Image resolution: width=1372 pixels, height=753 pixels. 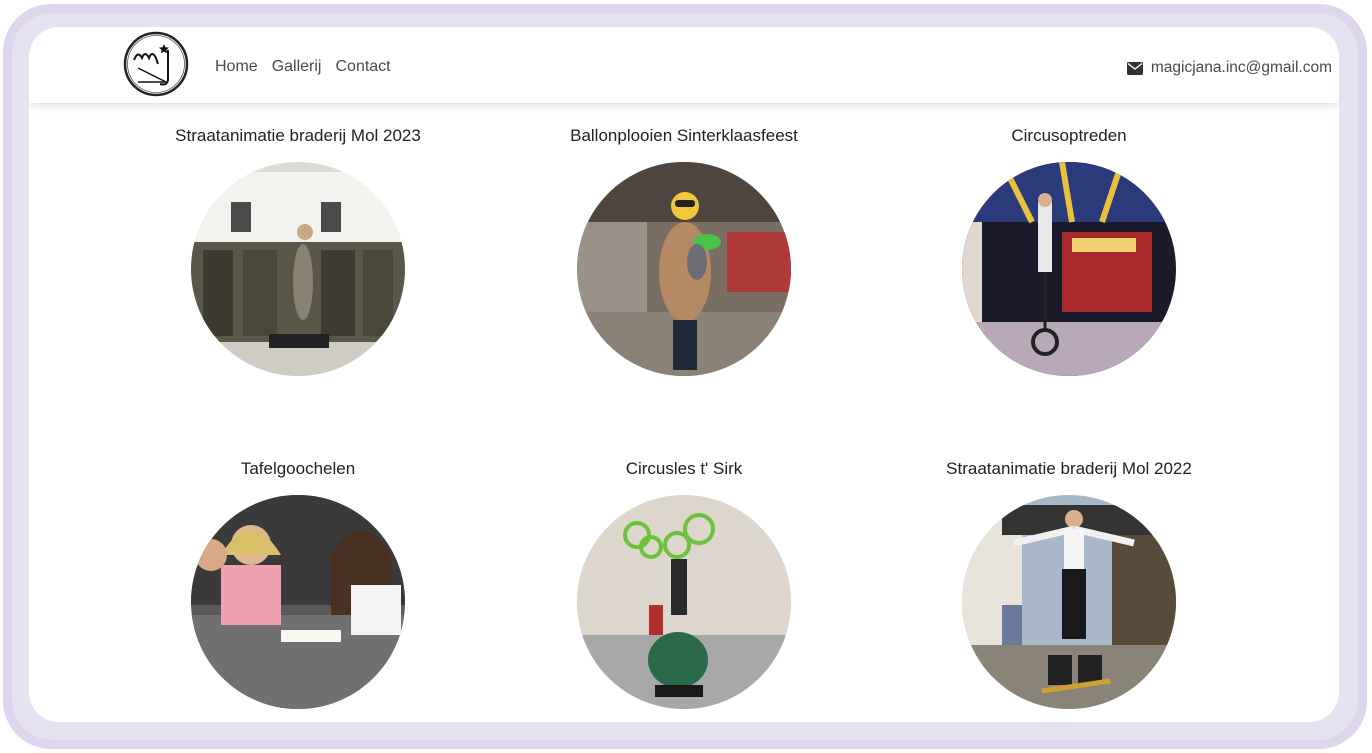 I want to click on envelope-icon, so click(x=1134, y=68).